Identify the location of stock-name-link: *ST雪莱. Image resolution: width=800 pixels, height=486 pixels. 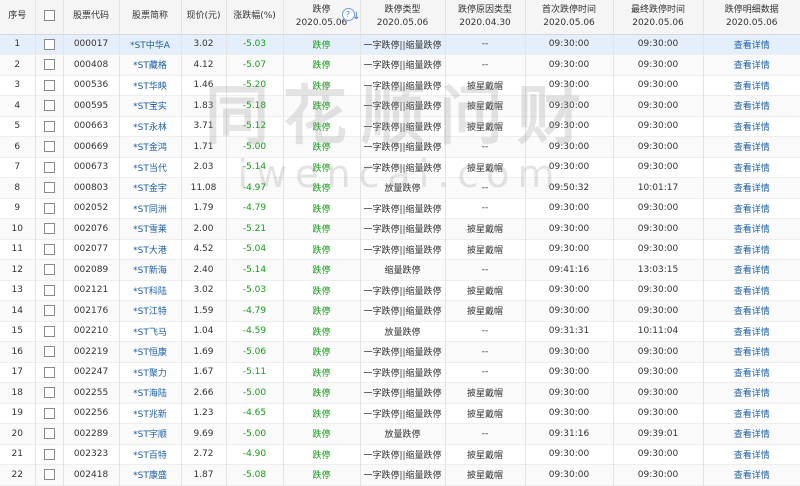
(150, 228).